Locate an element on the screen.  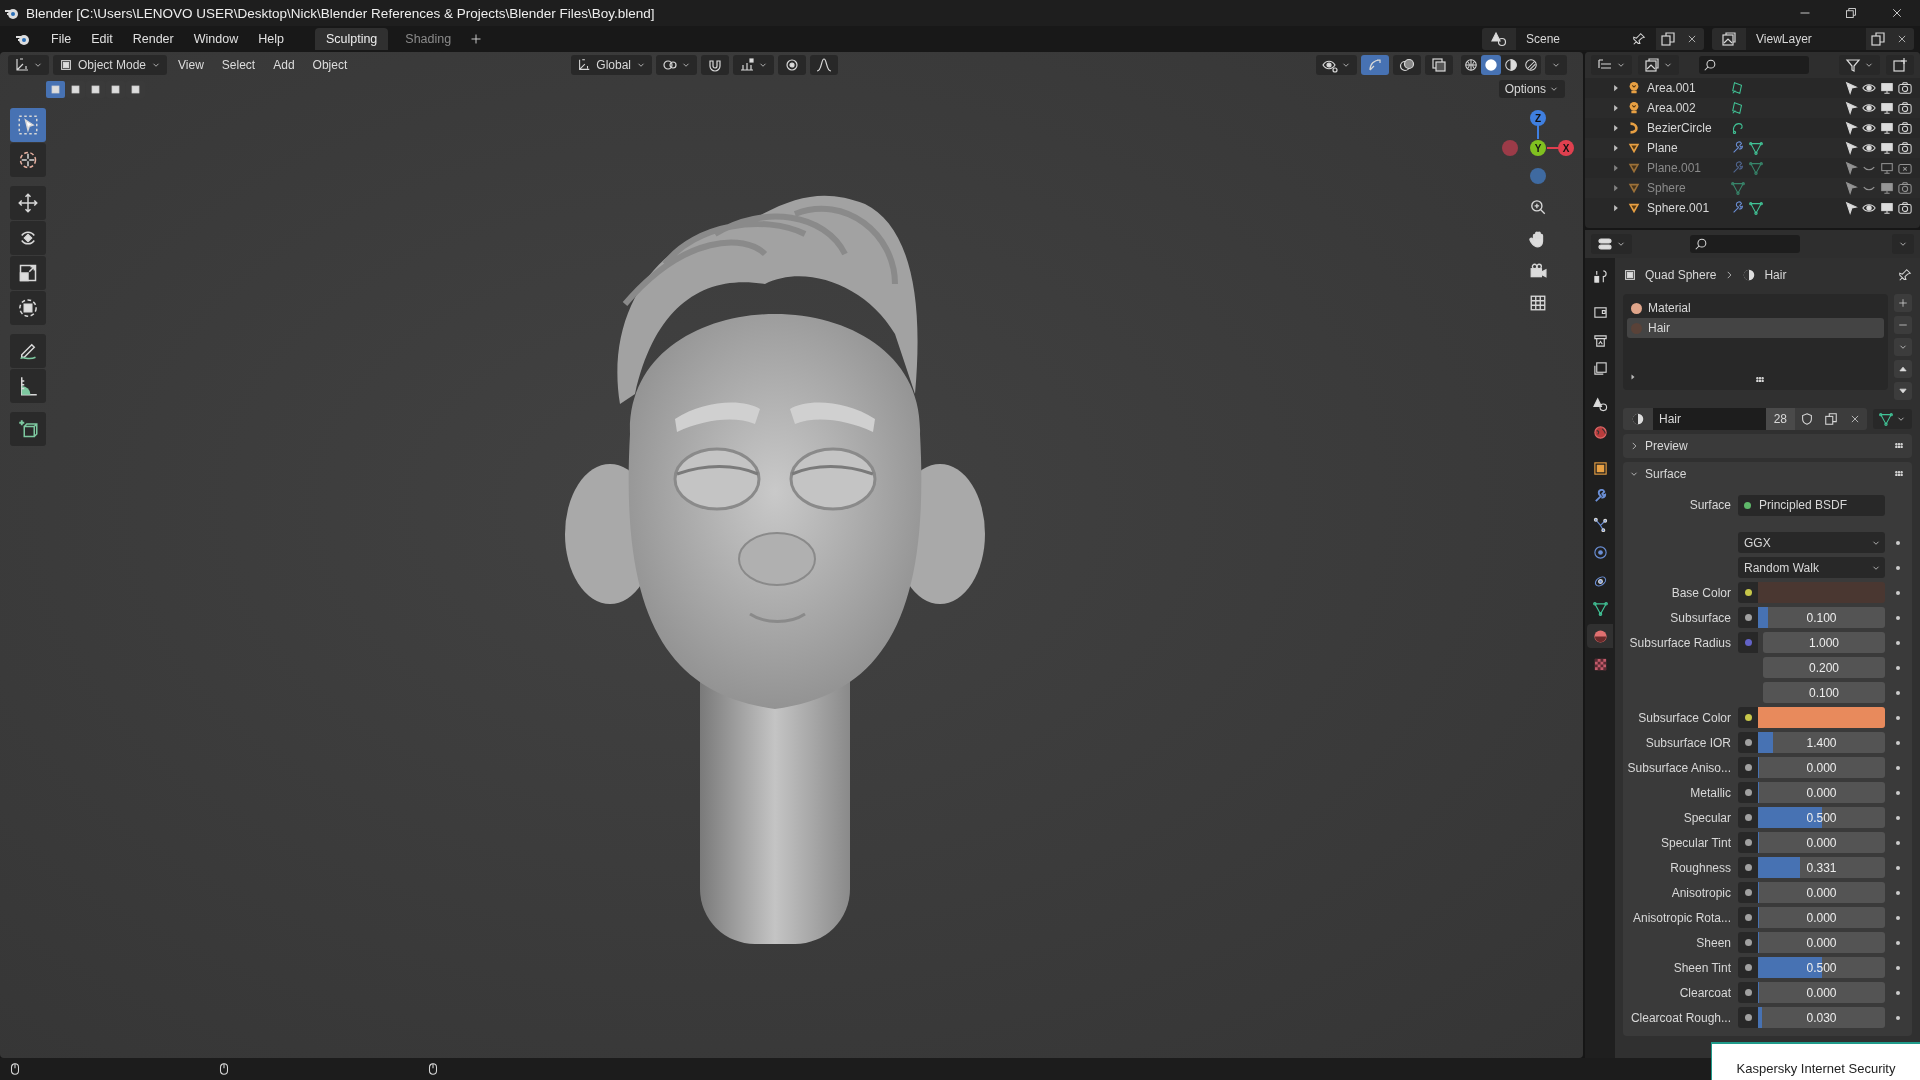
property-label: Specular Tint is located at coordinates (1695, 842).